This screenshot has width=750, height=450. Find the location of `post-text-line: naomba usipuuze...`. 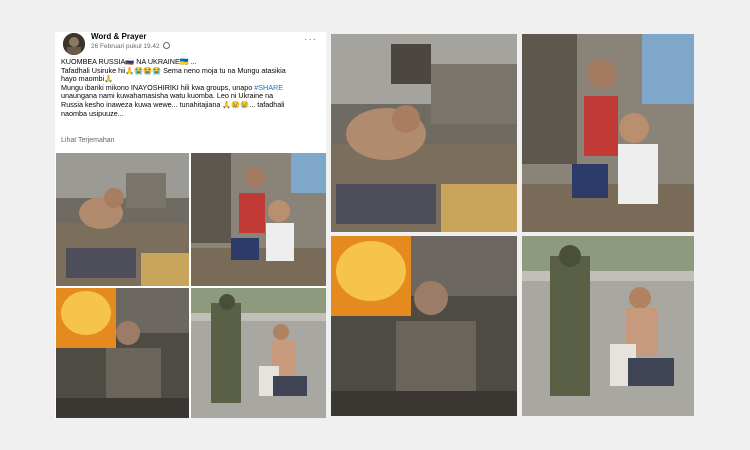

post-text-line: naomba usipuuze... is located at coordinates (92, 113).